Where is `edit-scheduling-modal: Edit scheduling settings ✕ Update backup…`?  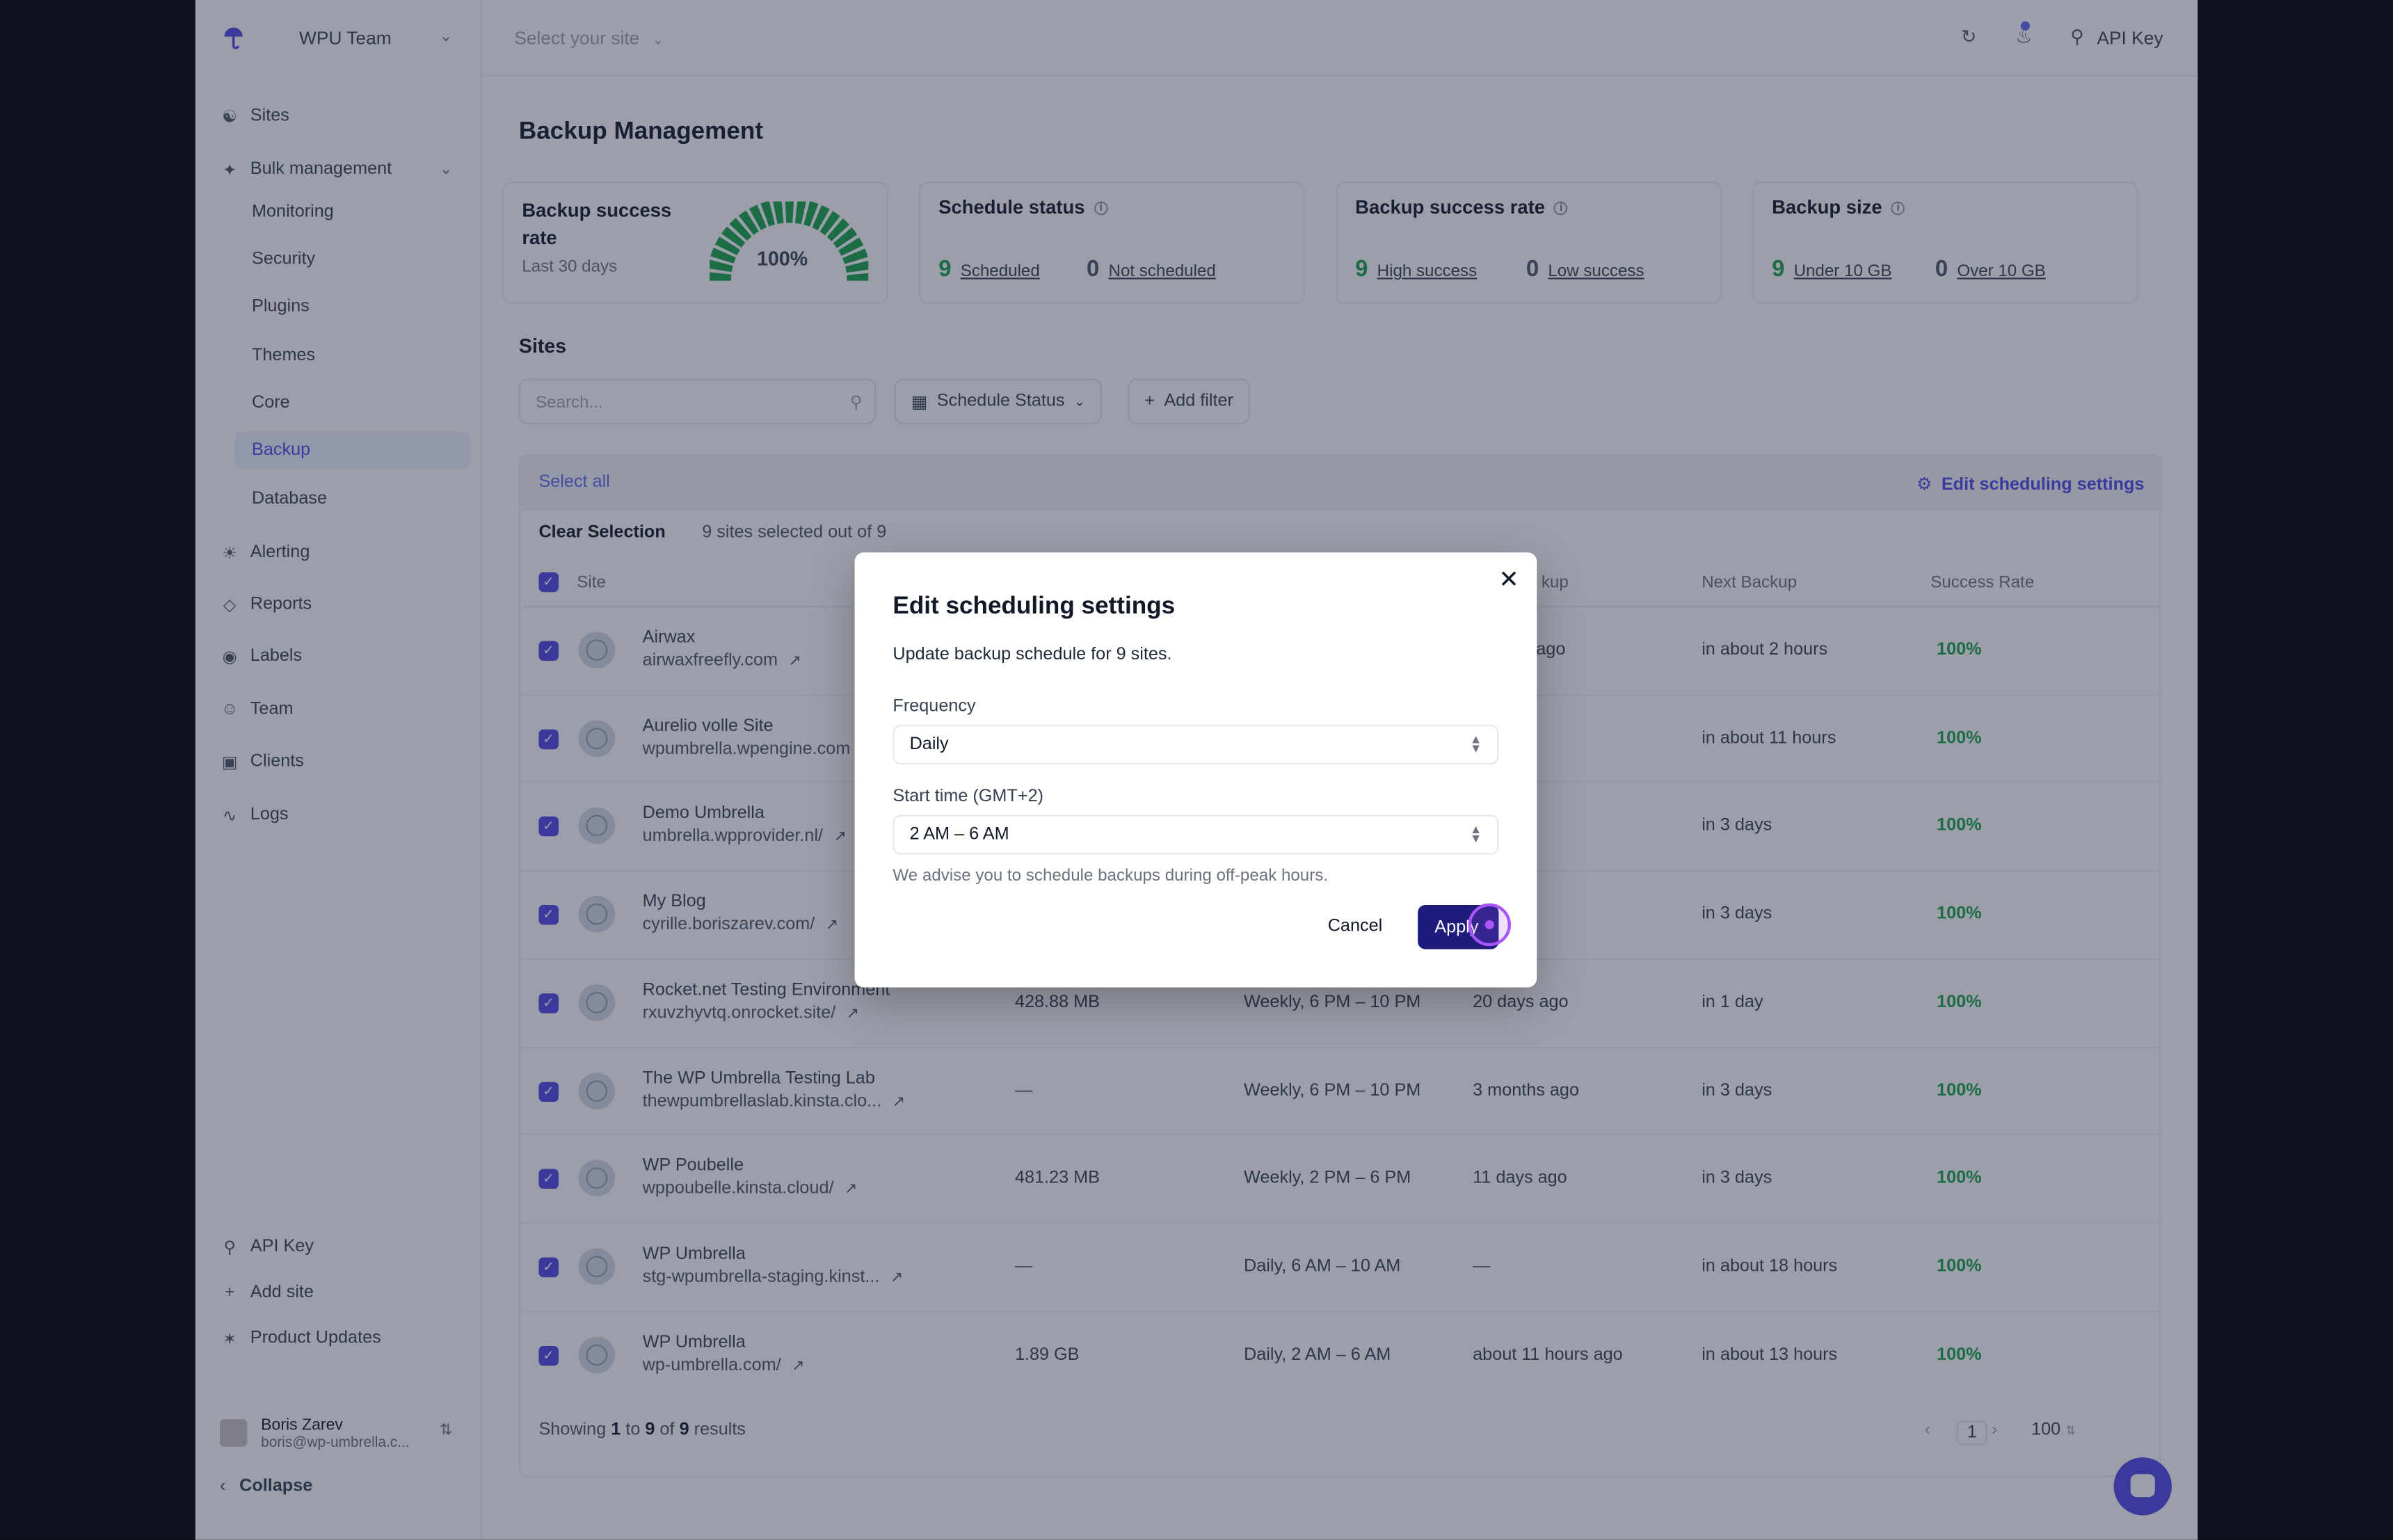 edit-scheduling-modal: Edit scheduling settings ✕ Update backup… is located at coordinates (1195, 770).